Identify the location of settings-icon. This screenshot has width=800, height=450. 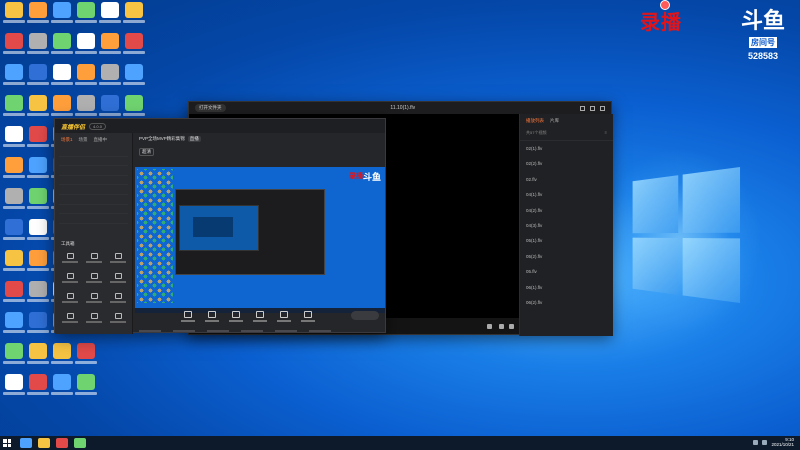
(489, 326).